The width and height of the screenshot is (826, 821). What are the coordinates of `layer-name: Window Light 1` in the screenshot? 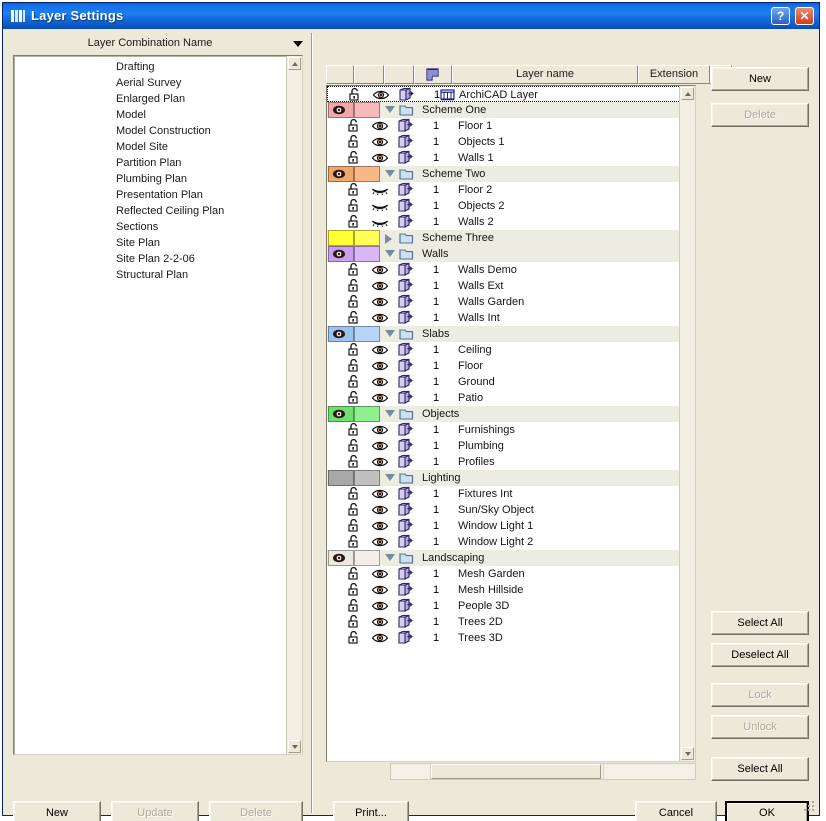 It's located at (495, 526).